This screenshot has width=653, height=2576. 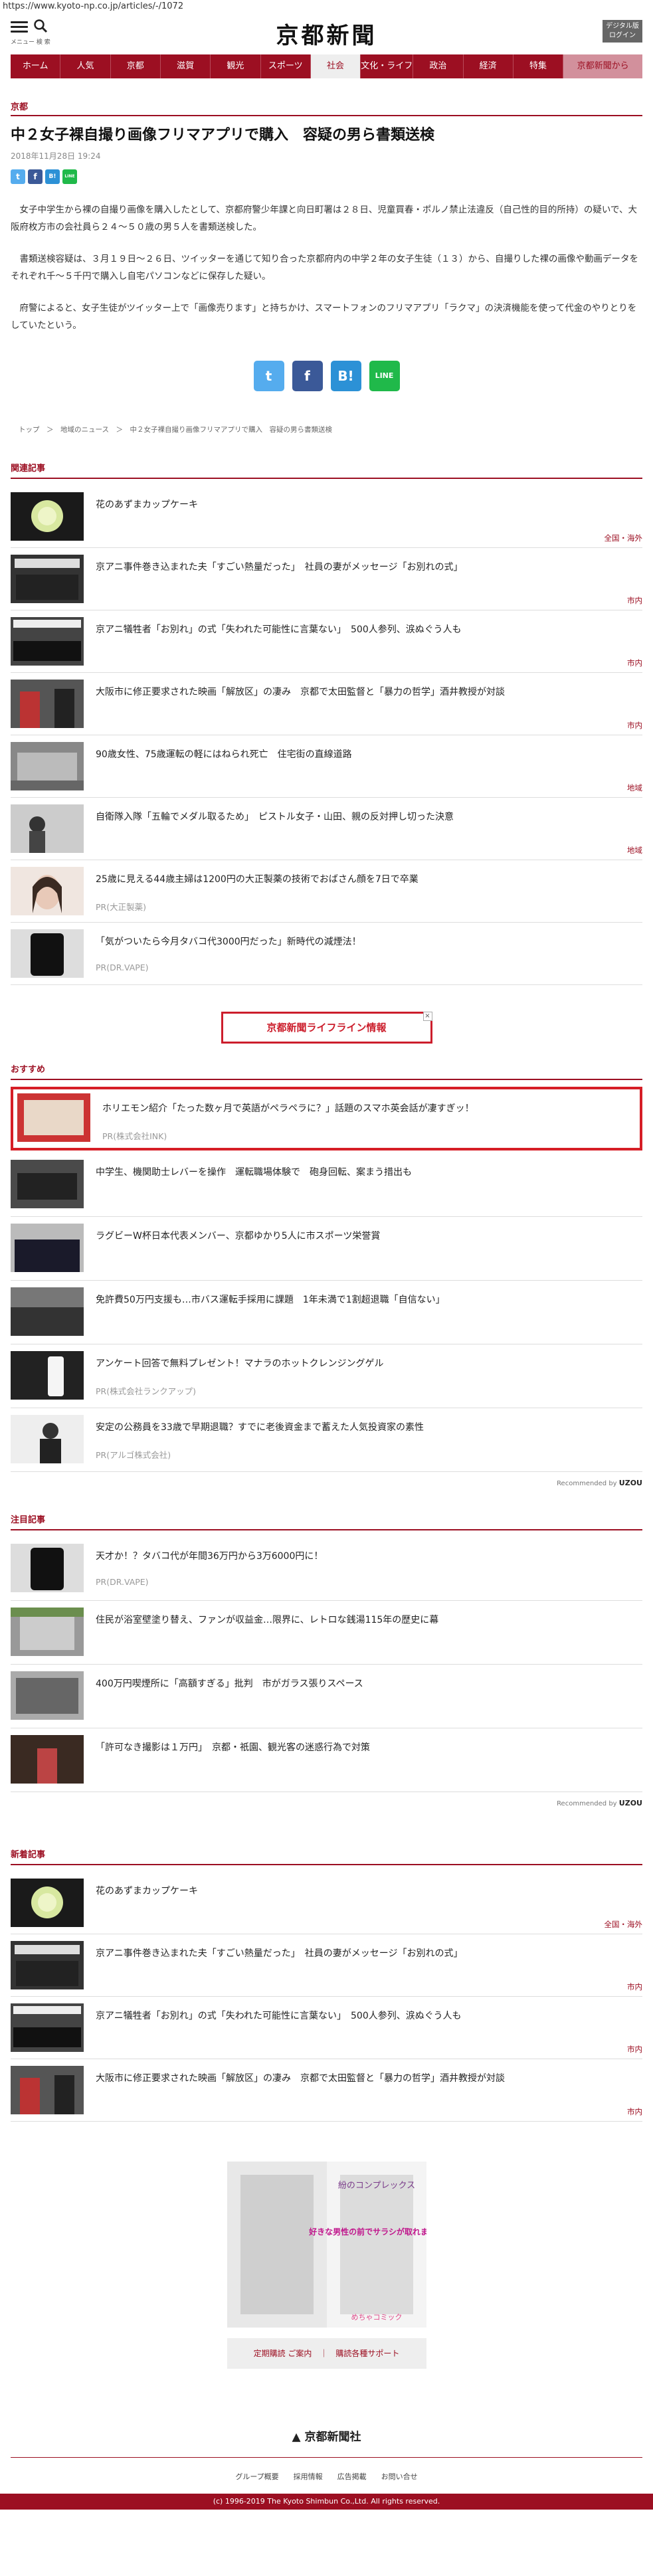 What do you see at coordinates (388, 66) in the screenshot?
I see `nav-culture: 文化・ライフ` at bounding box center [388, 66].